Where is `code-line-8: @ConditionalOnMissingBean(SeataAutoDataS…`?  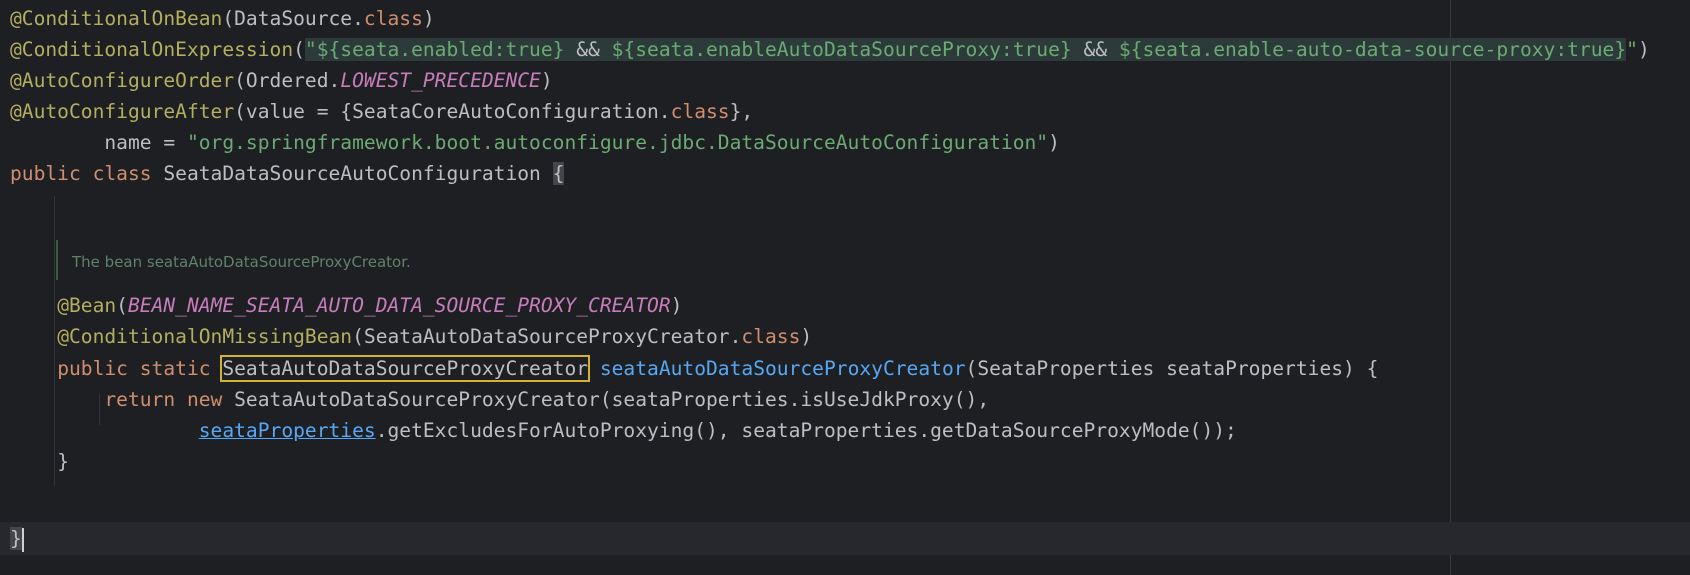
code-line-8: @ConditionalOnMissingBean(SeataAutoDataS… is located at coordinates (845, 336).